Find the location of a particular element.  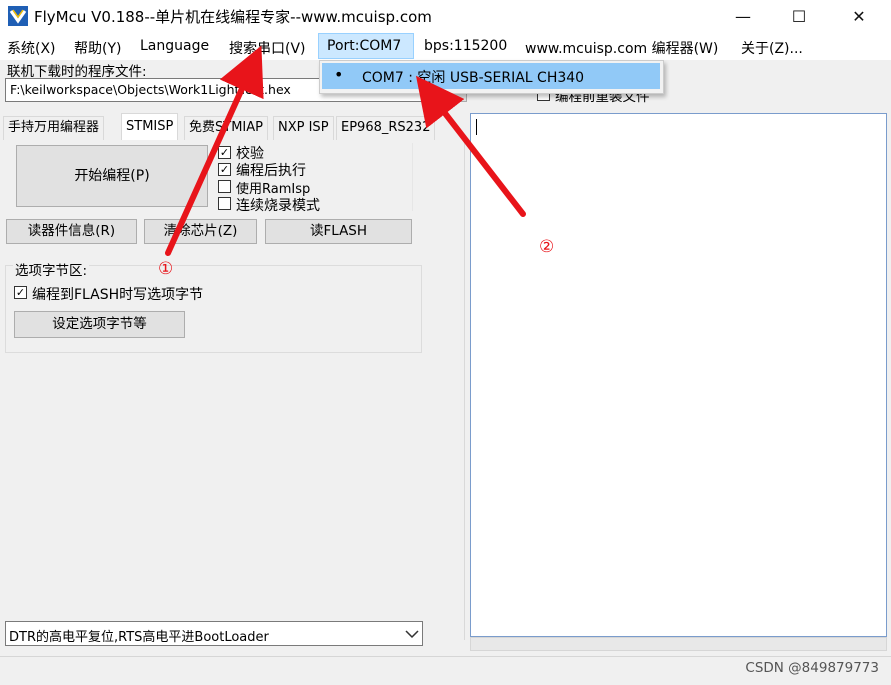

annotation-1: ① is located at coordinates (166, 269).